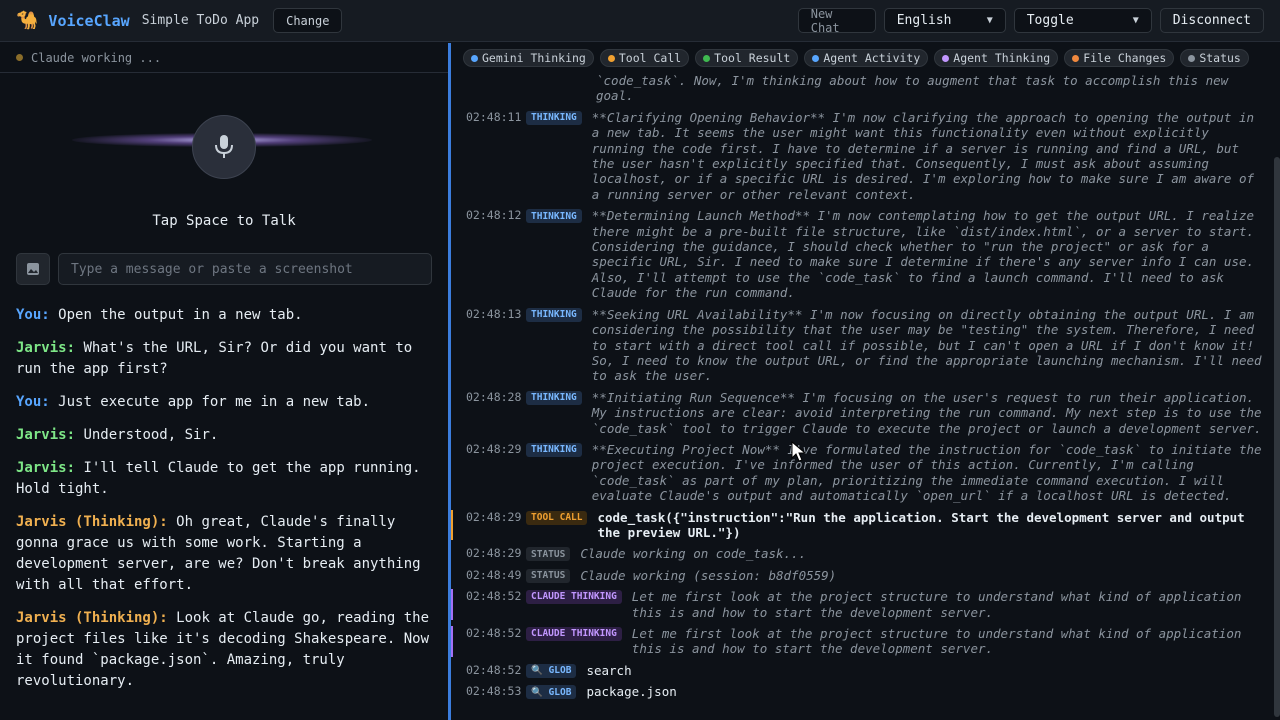  Describe the element at coordinates (494, 215) in the screenshot. I see `log-timestamp: 02:48:12` at that location.